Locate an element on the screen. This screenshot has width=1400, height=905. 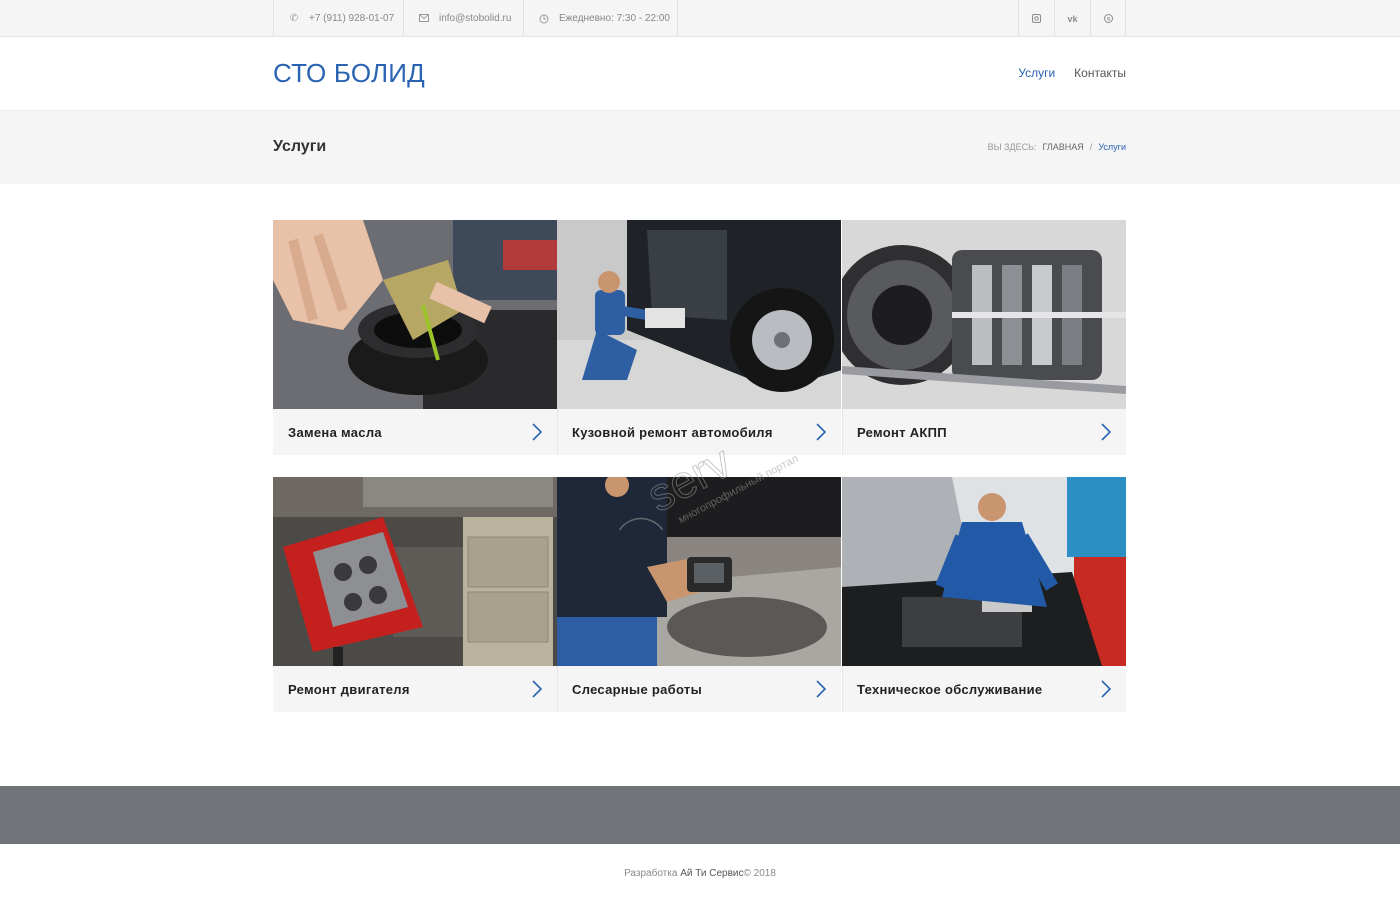
skype-icon: s is located at coordinates (1108, 18).